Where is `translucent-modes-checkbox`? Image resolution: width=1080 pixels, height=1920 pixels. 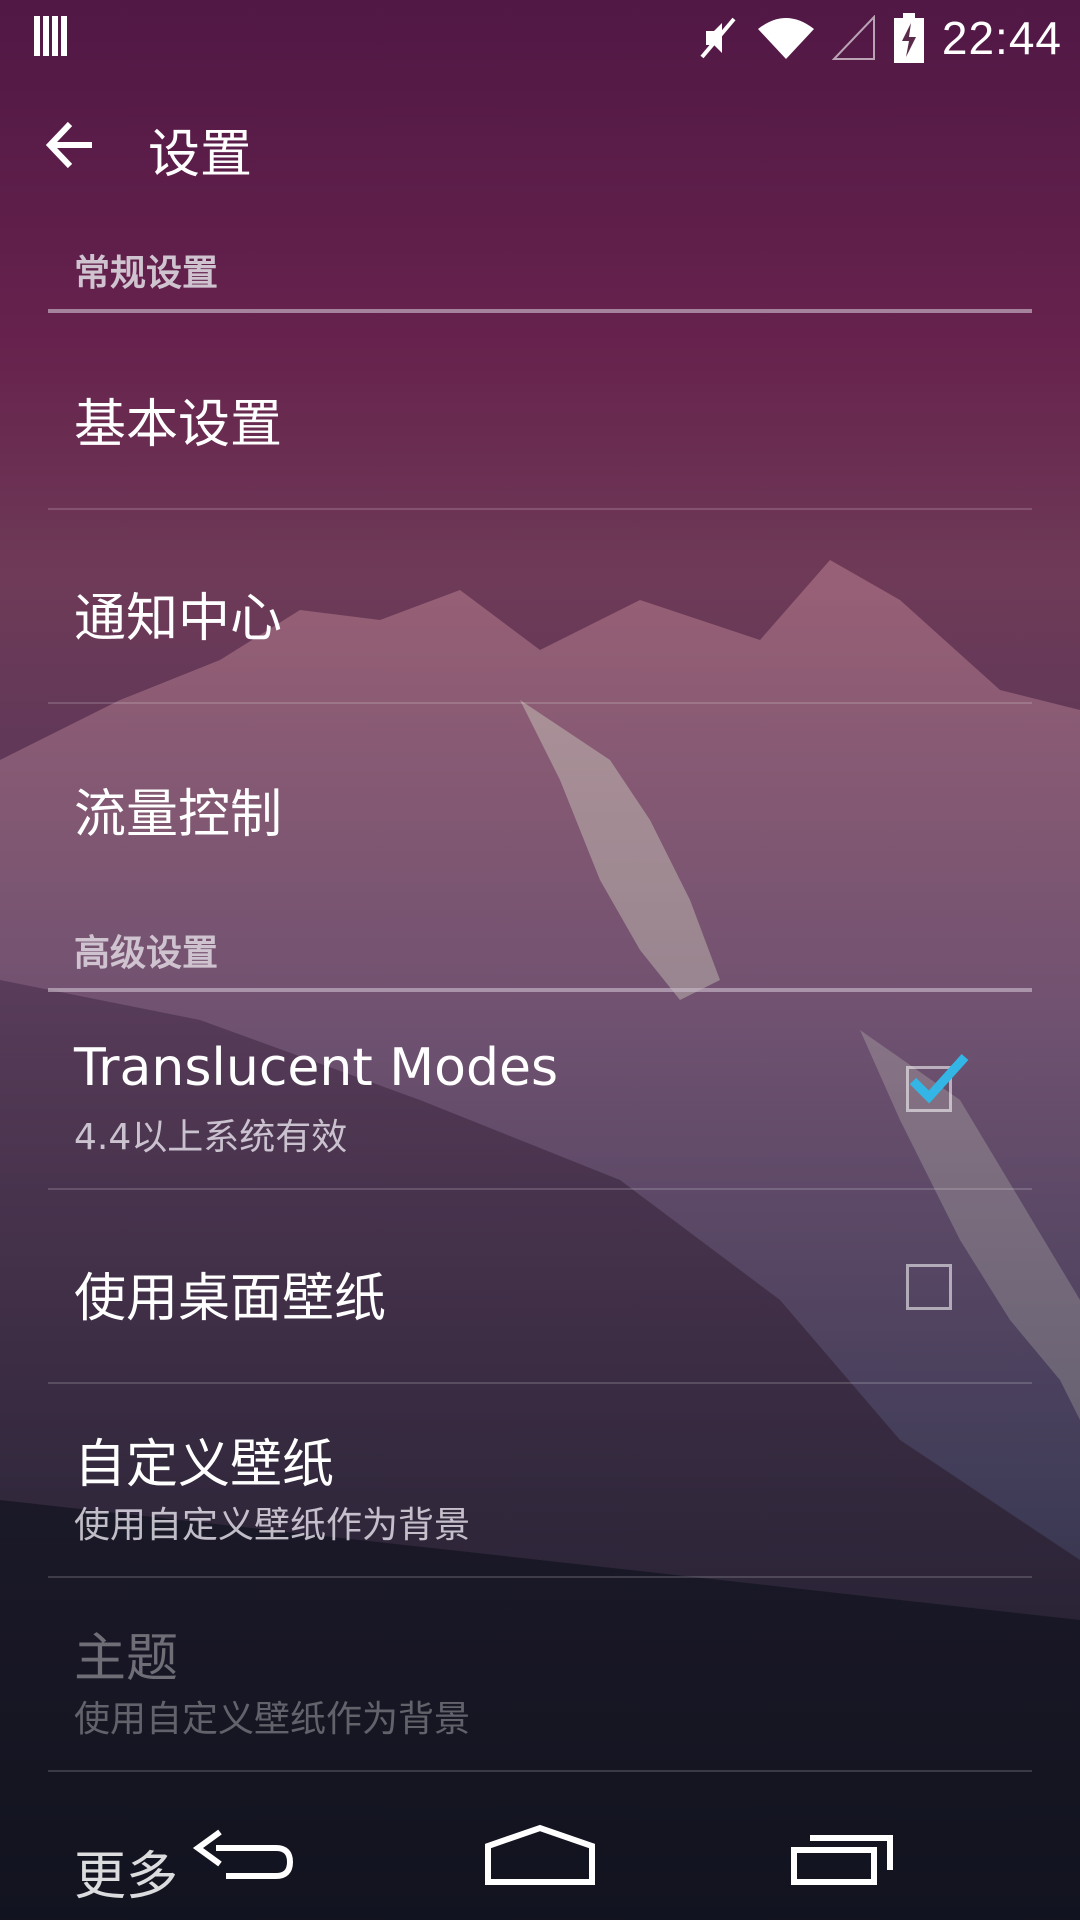
translucent-modes-checkbox is located at coordinates (937, 1082).